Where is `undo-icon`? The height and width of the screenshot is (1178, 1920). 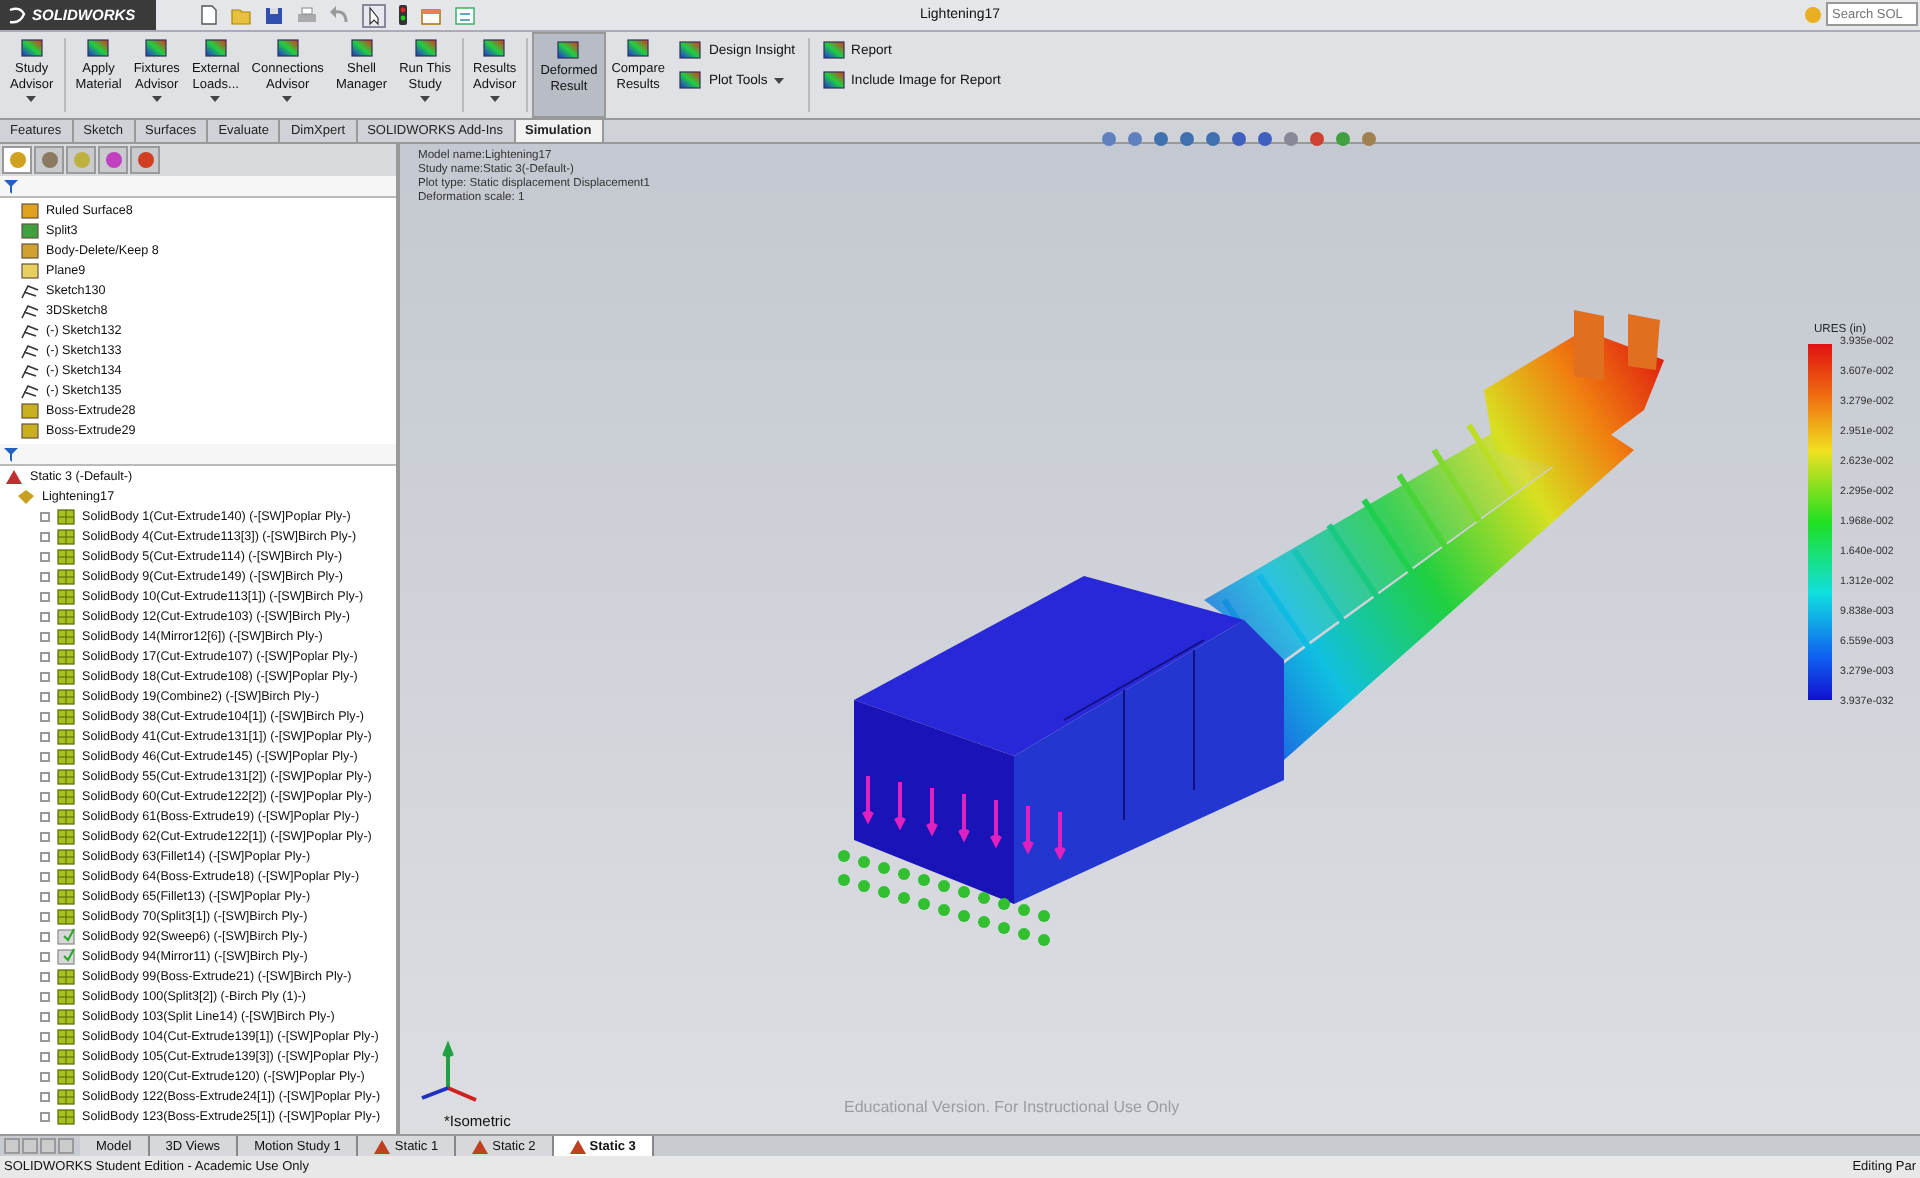 undo-icon is located at coordinates (340, 15).